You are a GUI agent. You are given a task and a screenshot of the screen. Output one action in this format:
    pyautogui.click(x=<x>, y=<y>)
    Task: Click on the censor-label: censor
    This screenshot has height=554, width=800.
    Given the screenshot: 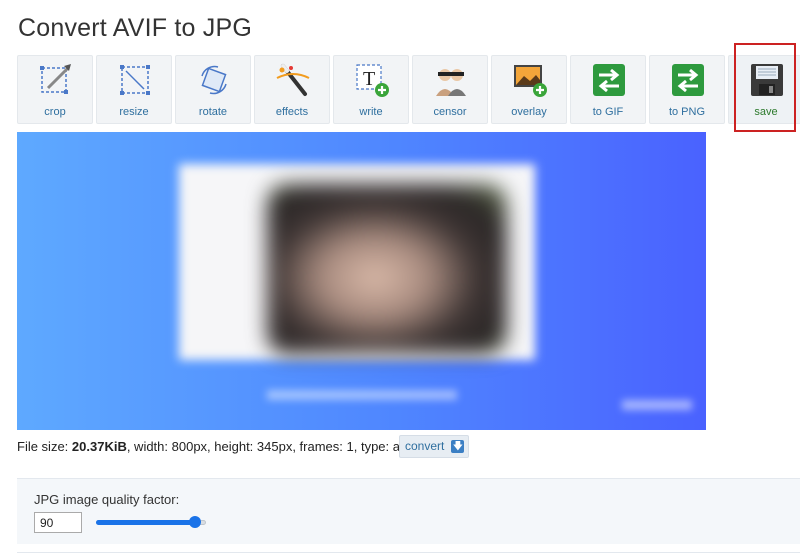 What is the action you would take?
    pyautogui.click(x=450, y=112)
    